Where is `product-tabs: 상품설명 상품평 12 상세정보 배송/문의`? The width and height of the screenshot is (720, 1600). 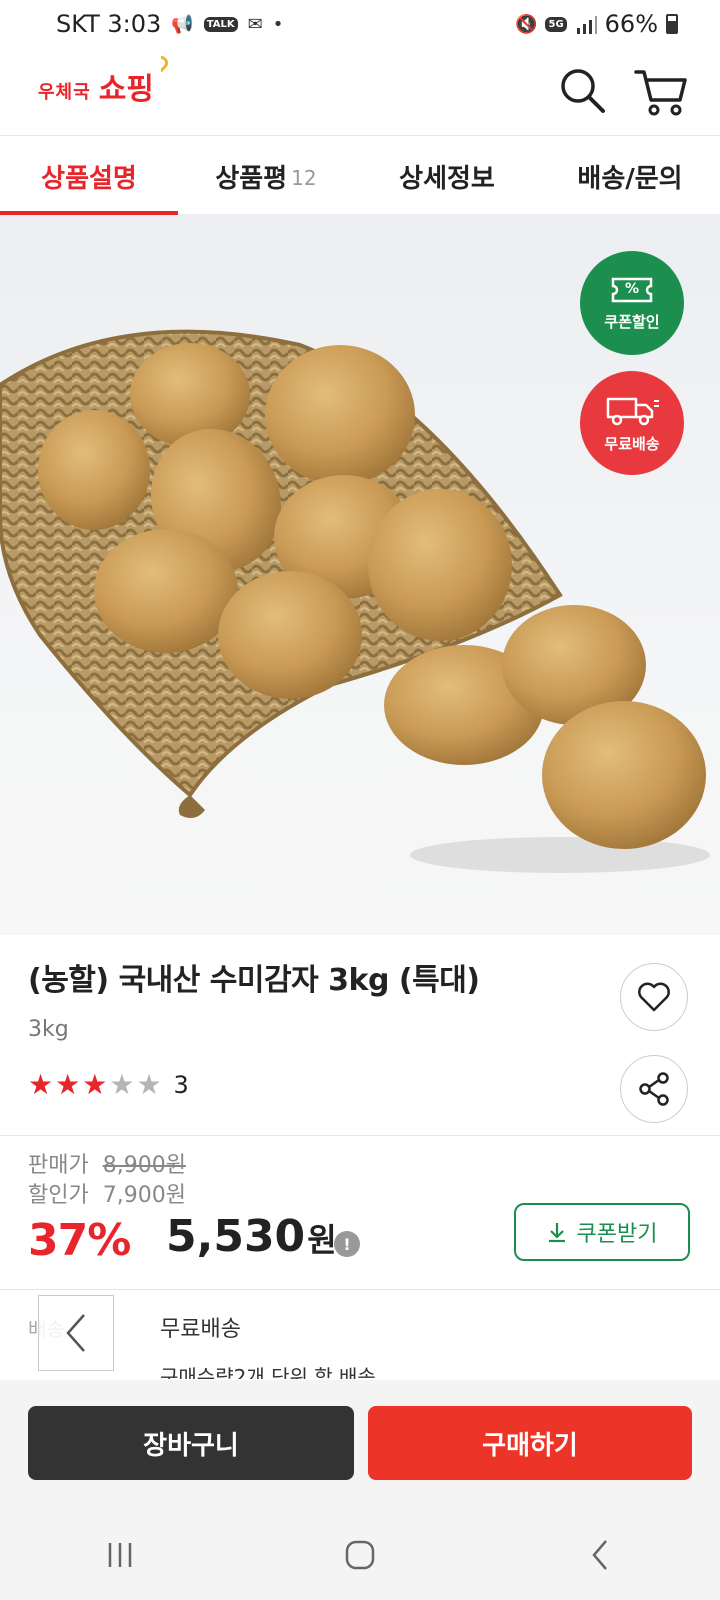
product-tabs: 상품설명 상품평 12 상세정보 배송/문의 is located at coordinates (360, 176).